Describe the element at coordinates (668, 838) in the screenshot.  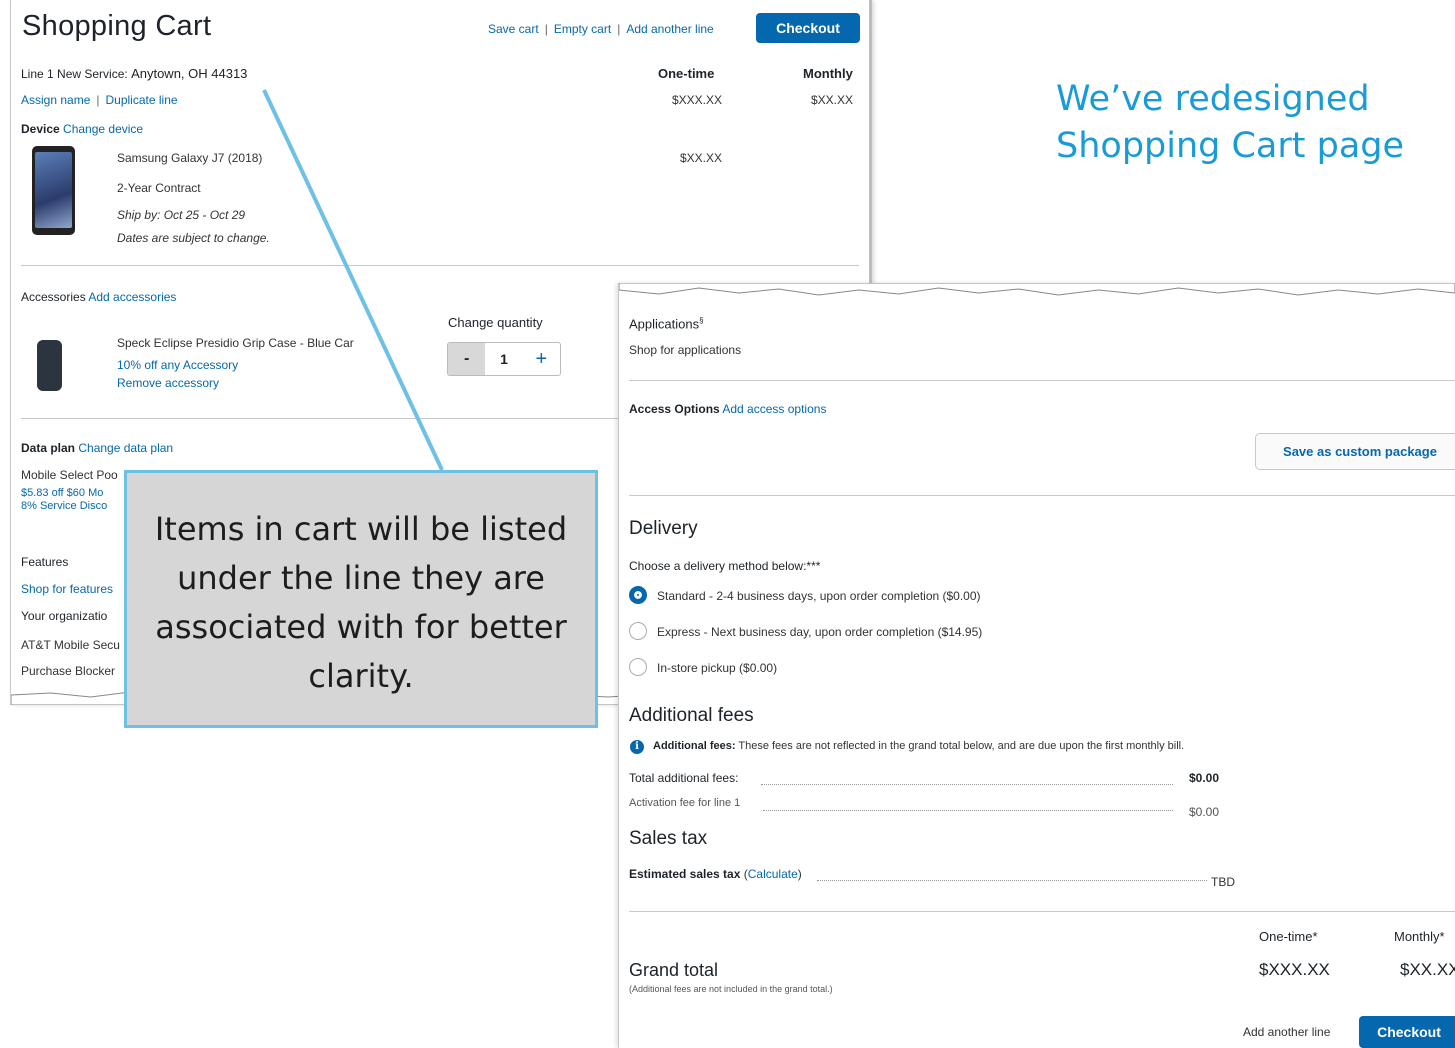
I see `sales-tax-title: Sales tax` at that location.